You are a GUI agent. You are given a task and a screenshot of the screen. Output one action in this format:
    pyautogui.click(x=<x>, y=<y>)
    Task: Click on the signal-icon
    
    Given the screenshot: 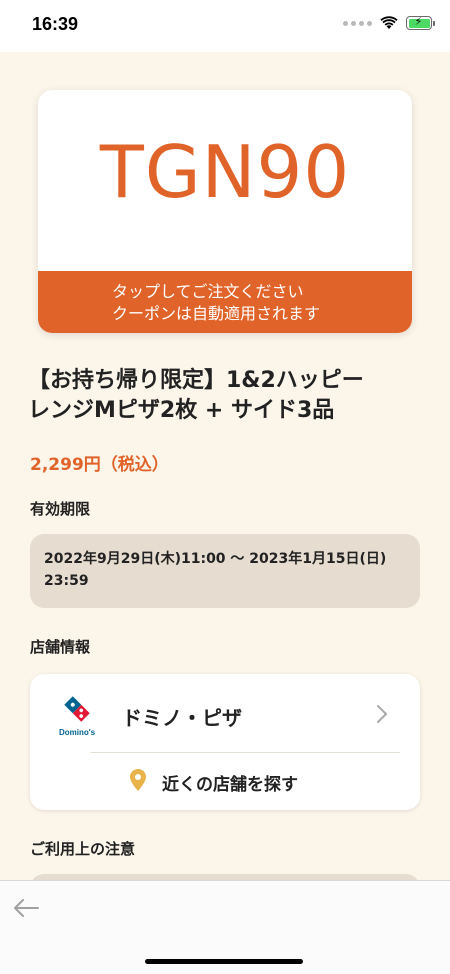 What is the action you would take?
    pyautogui.click(x=357, y=23)
    